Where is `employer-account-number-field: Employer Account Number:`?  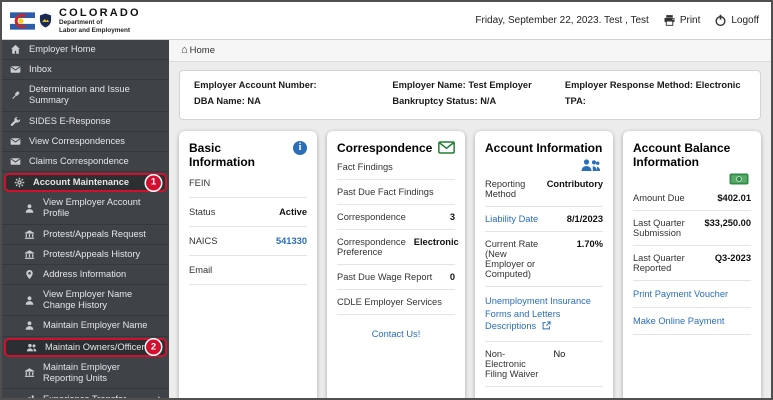
employer-account-number-field: Employer Account Number: is located at coordinates (255, 85).